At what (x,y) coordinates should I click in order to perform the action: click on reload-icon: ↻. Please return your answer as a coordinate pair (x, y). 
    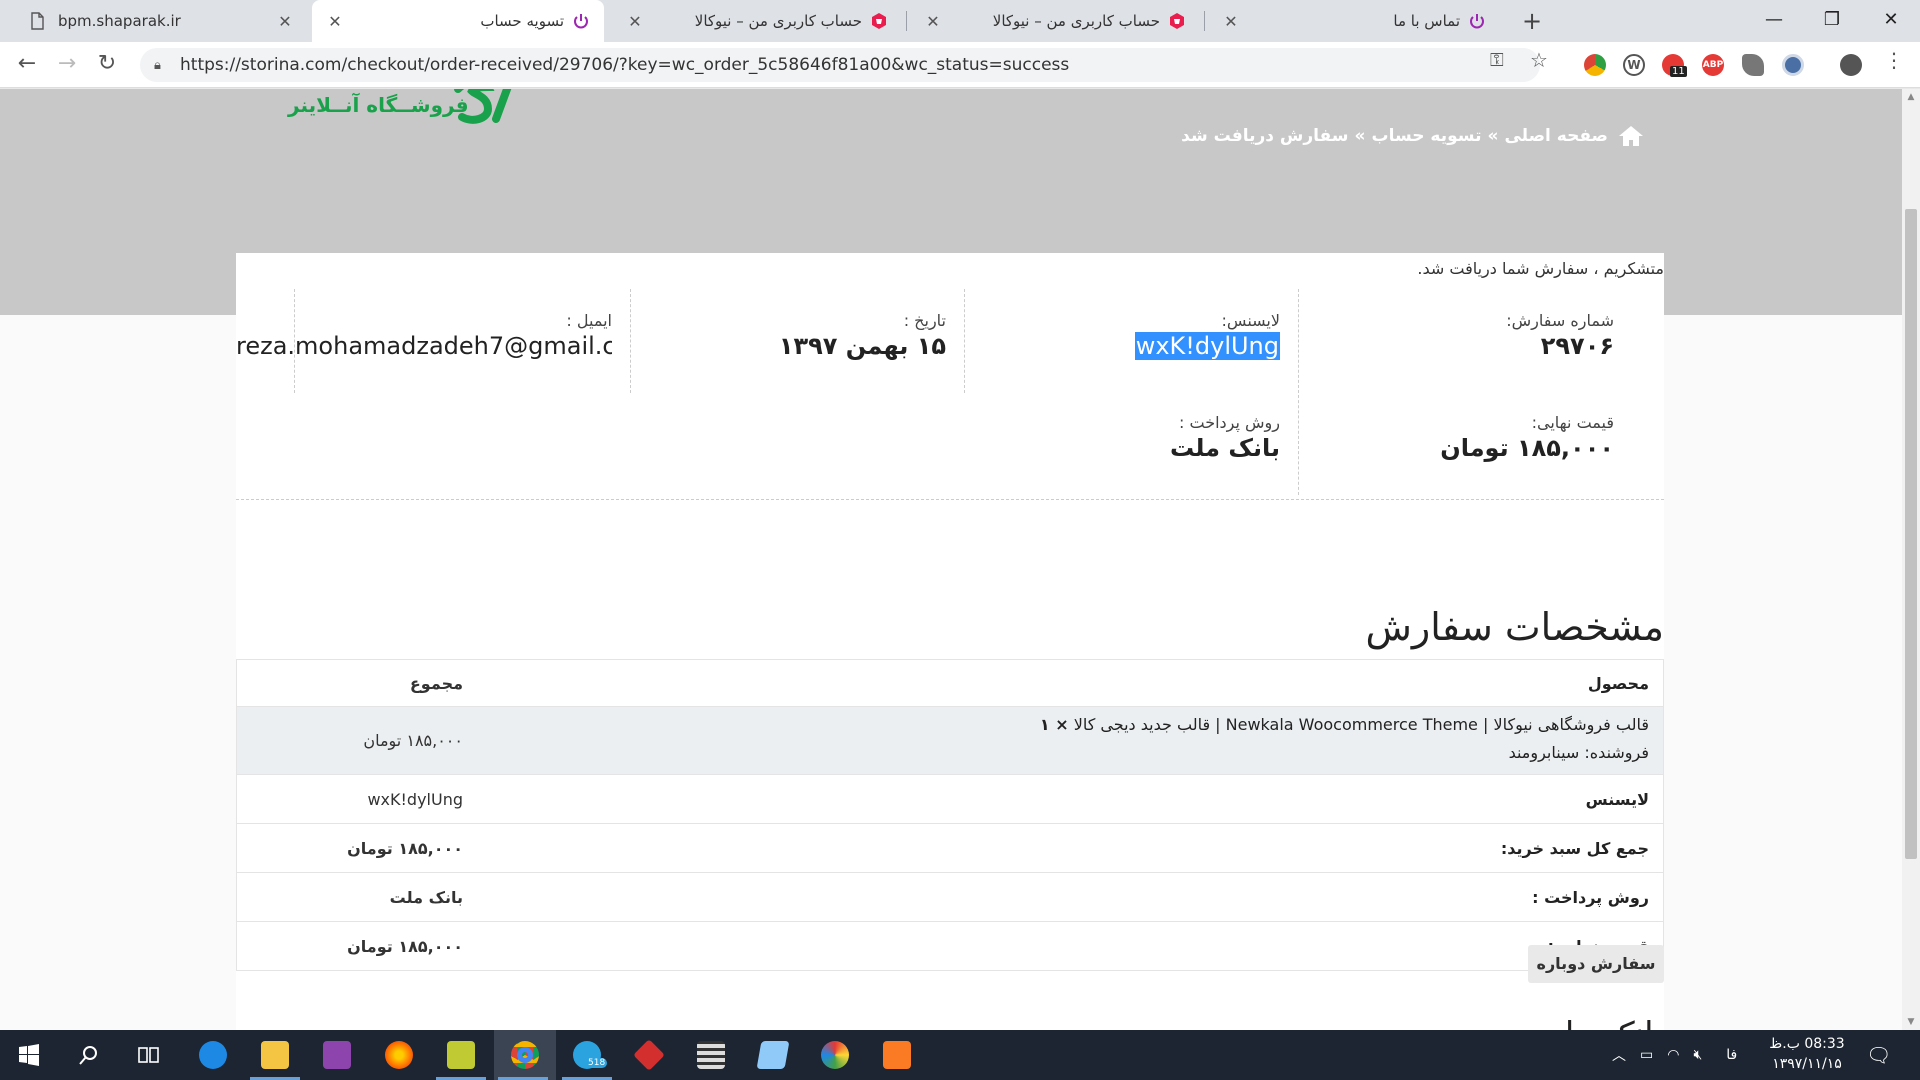
    Looking at the image, I should click on (107, 65).